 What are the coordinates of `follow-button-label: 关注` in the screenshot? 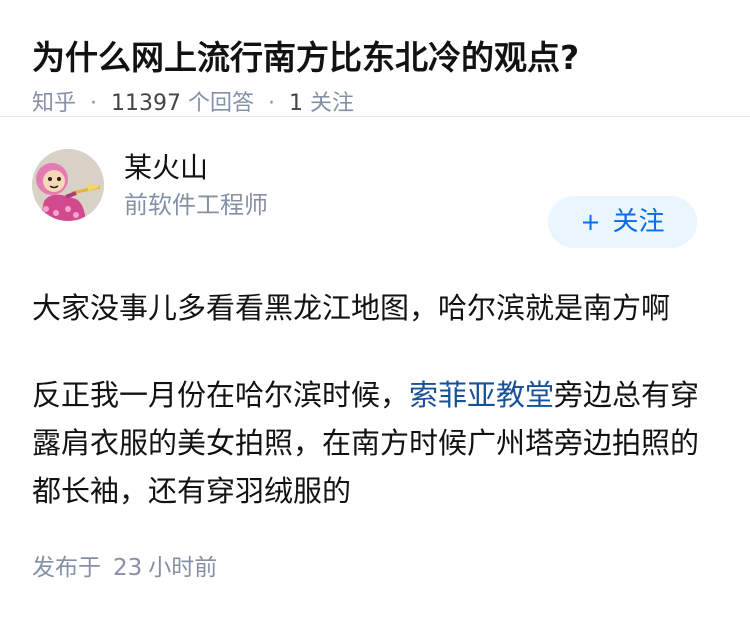 It's located at (638, 222).